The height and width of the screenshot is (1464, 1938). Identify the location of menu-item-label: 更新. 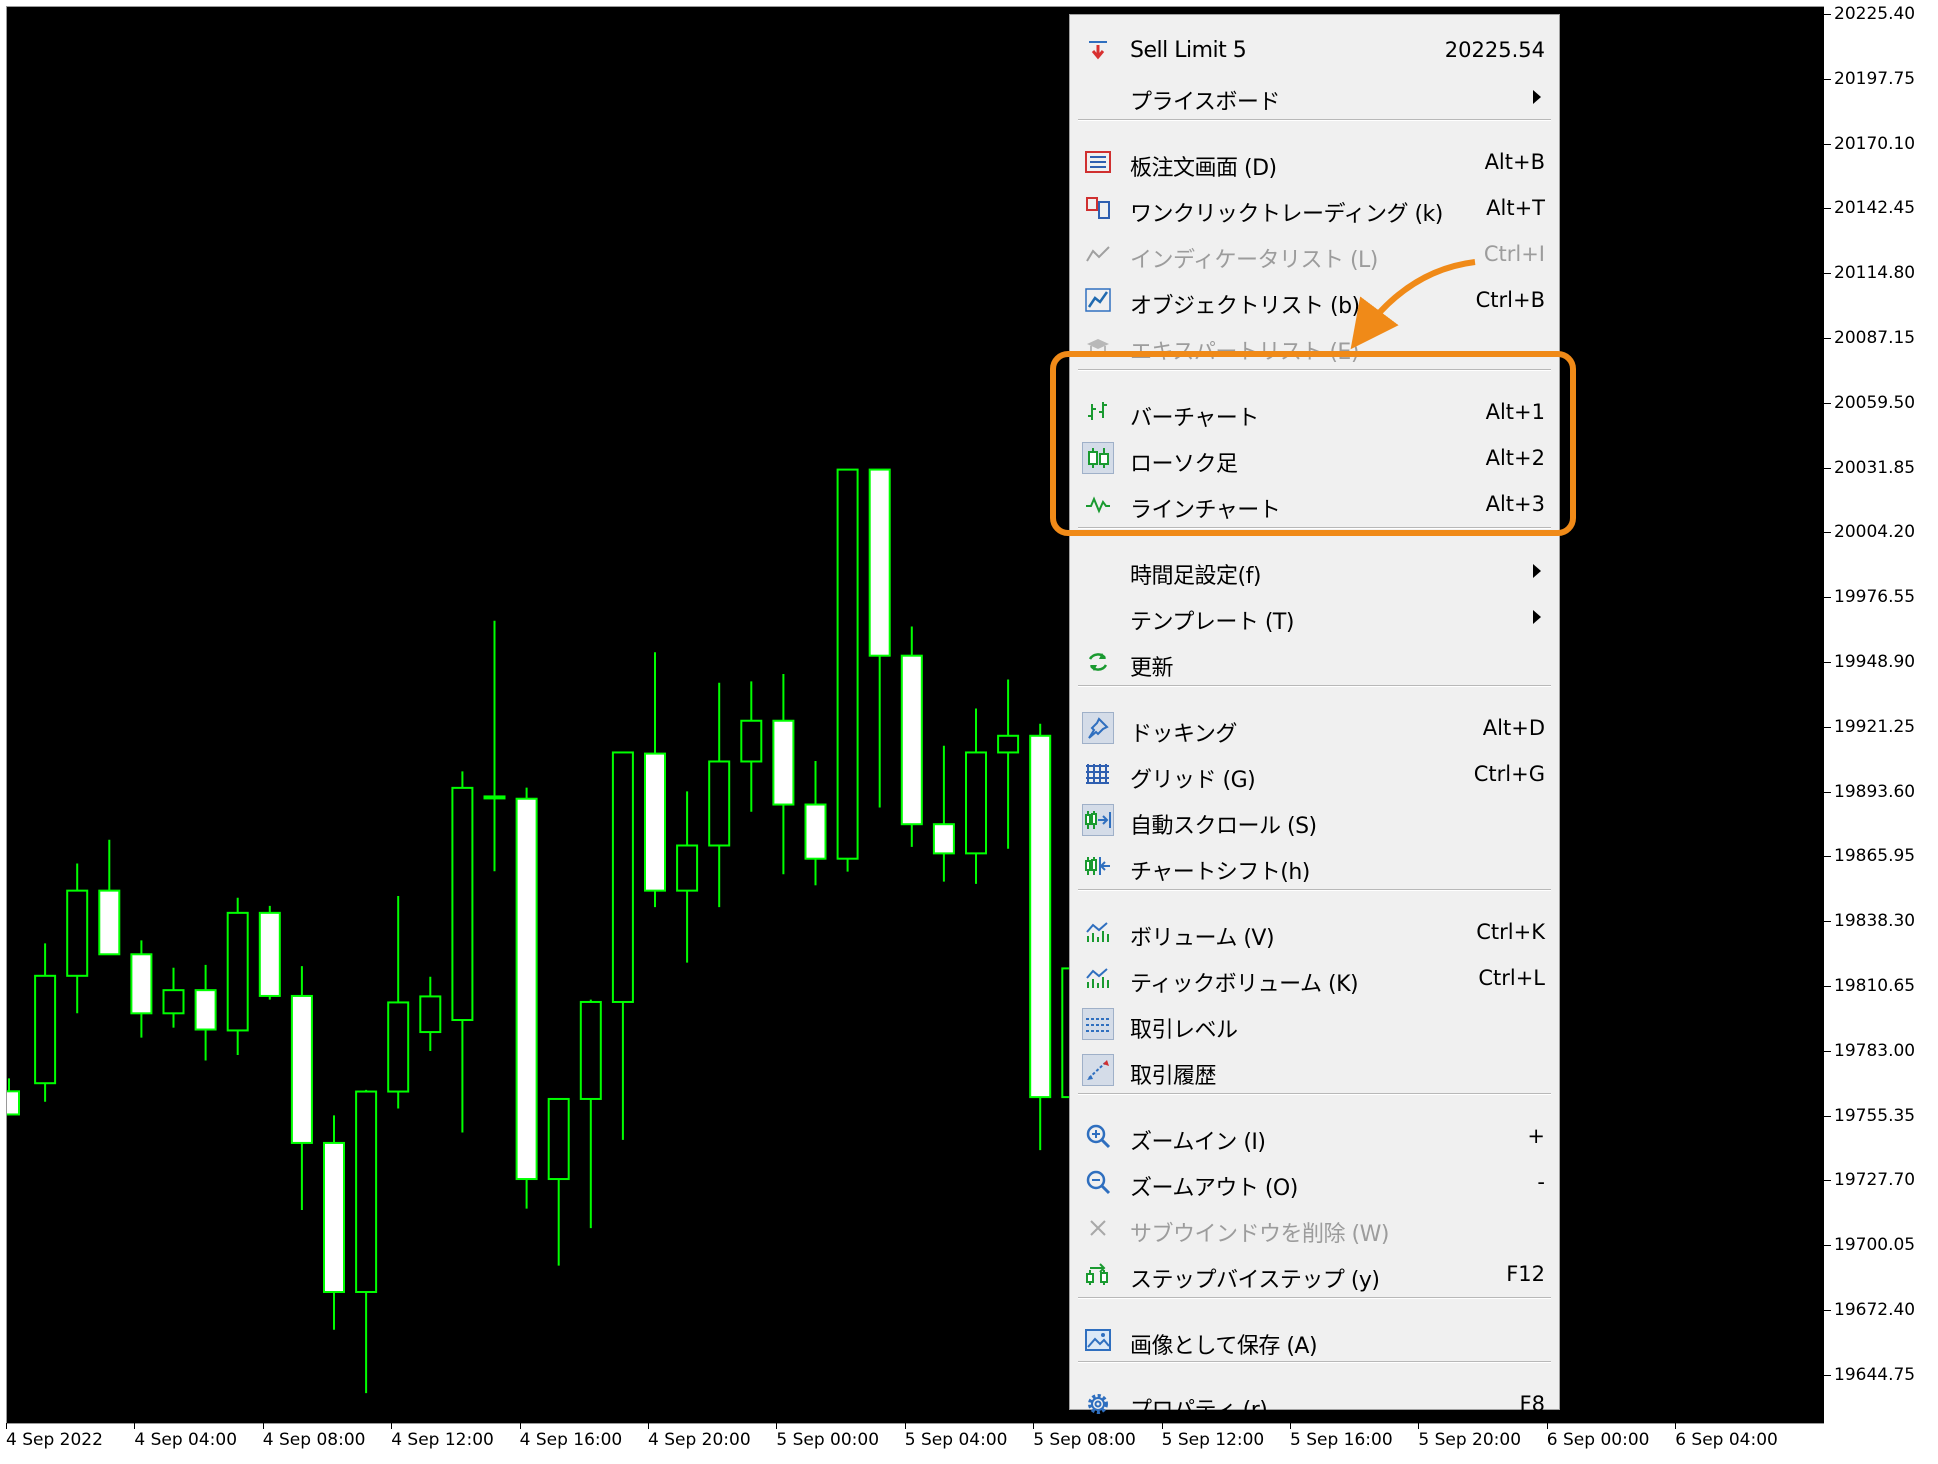
(1152, 668).